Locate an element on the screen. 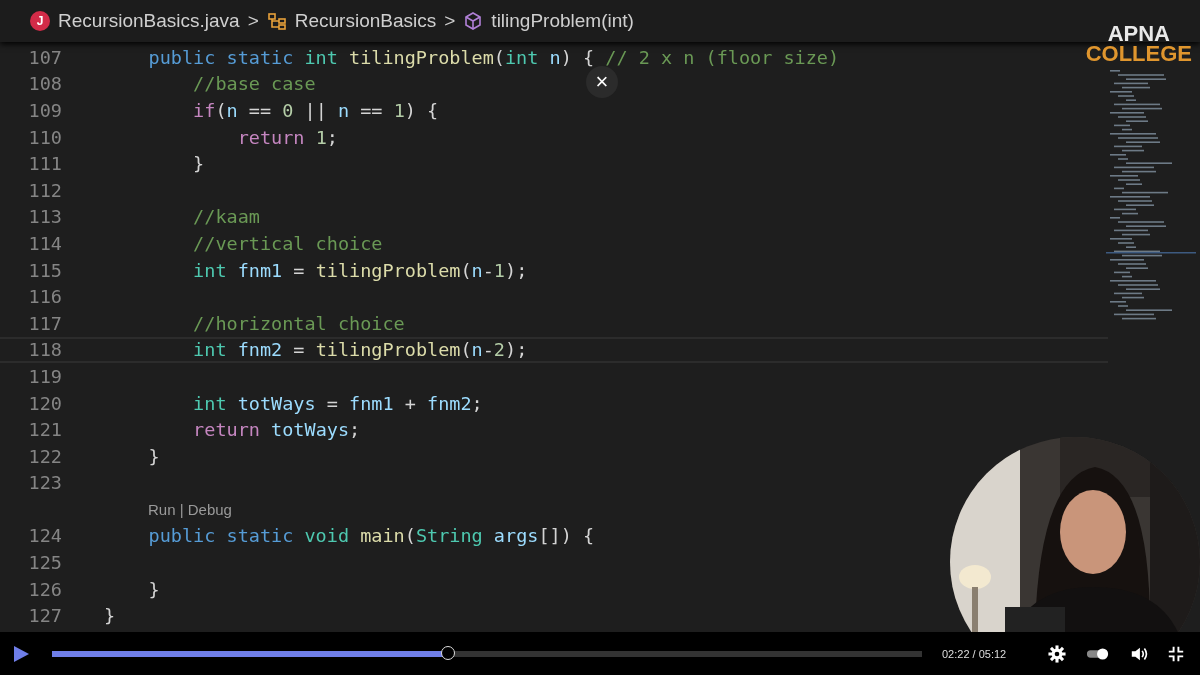  code-line: return totWays; is located at coordinates (276, 430).